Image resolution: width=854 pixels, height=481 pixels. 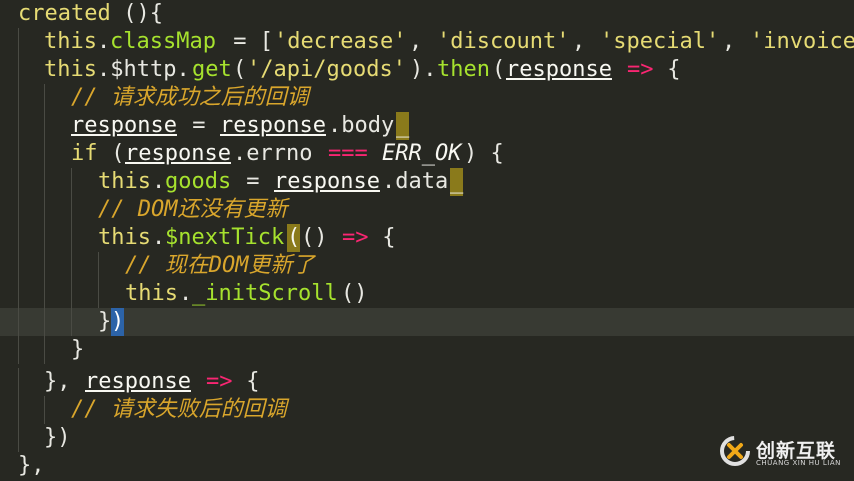 What do you see at coordinates (423, 69) in the screenshot?
I see `punct: ).` at bounding box center [423, 69].